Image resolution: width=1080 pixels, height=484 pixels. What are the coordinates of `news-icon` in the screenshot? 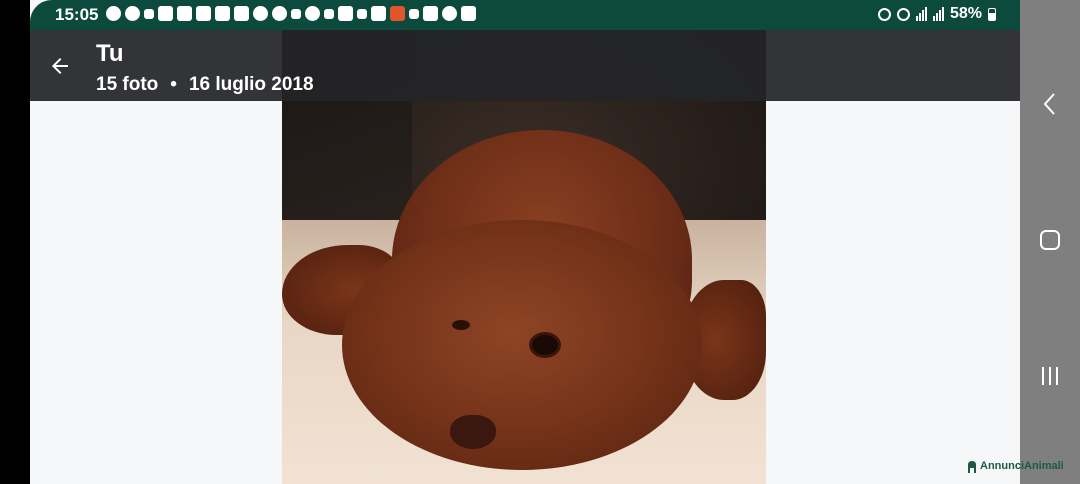 It's located at (165, 13).